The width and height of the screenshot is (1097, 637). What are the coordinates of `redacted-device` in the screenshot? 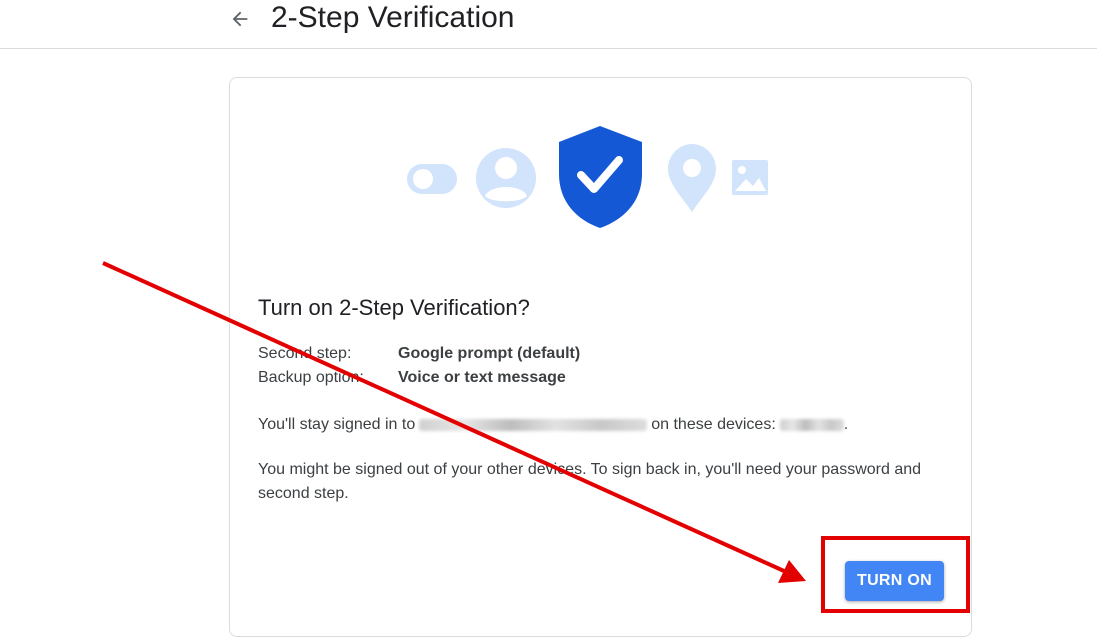 It's located at (811, 424).